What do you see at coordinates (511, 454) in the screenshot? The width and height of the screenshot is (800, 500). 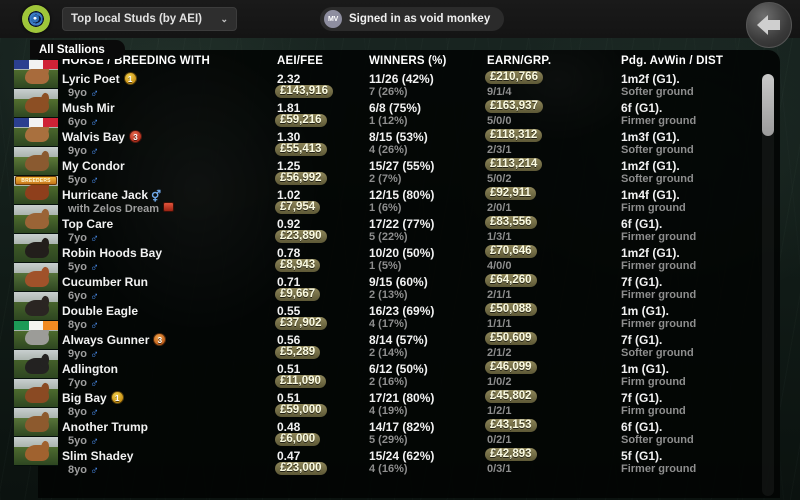 I see `earnings-value: £42,893` at bounding box center [511, 454].